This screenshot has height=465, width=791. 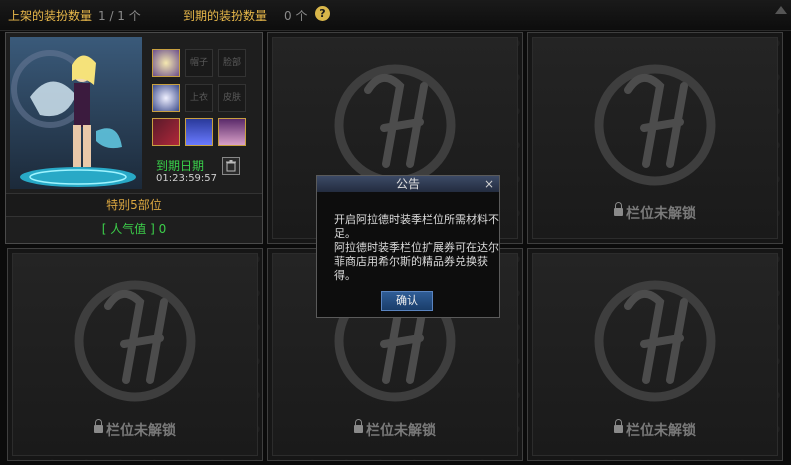 What do you see at coordinates (76, 113) in the screenshot?
I see `character-portrait` at bounding box center [76, 113].